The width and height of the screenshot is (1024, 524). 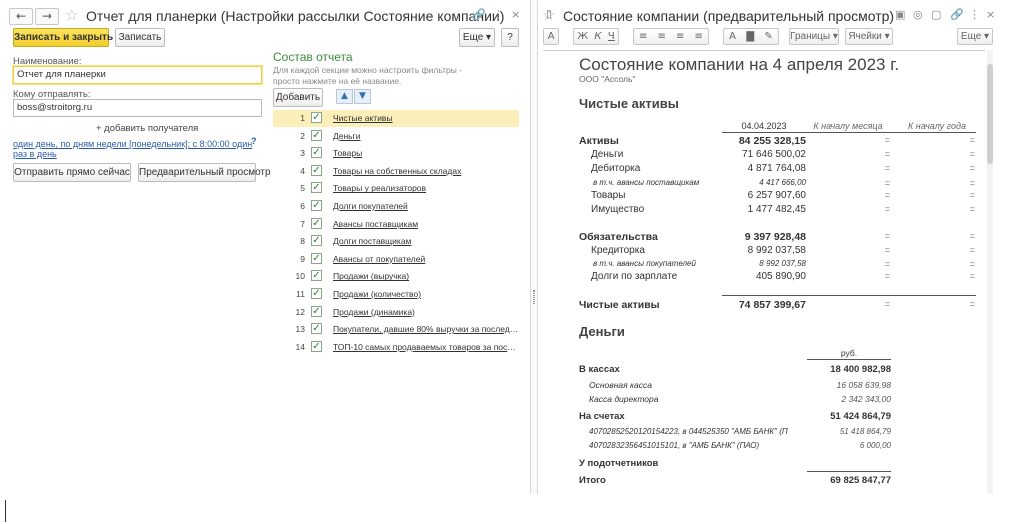 What do you see at coordinates (477, 37) in the screenshot?
I see `more-button: Еще ▾` at bounding box center [477, 37].